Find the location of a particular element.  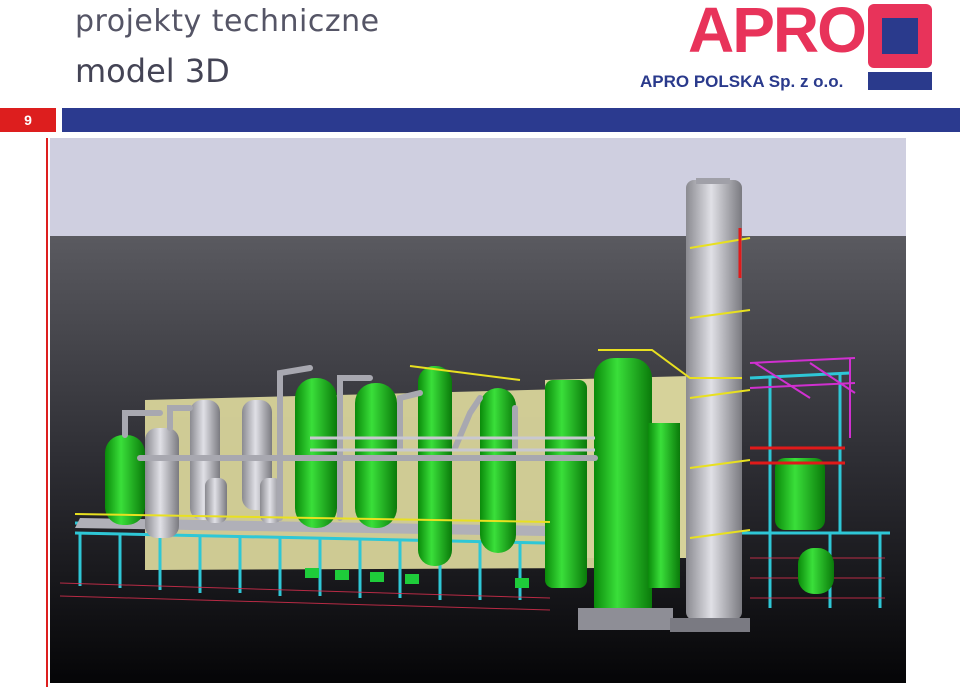

logo-company-name: APRO POLSKA Sp. z o.o. is located at coordinates (742, 81).